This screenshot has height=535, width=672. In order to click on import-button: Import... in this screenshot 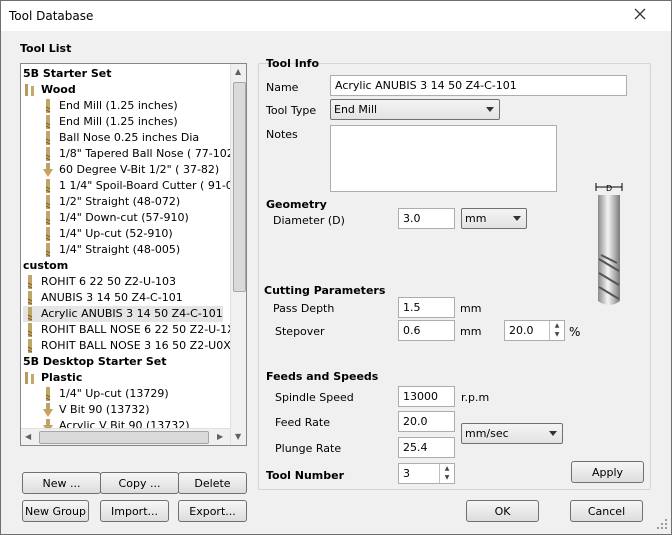, I will do `click(134, 511)`.